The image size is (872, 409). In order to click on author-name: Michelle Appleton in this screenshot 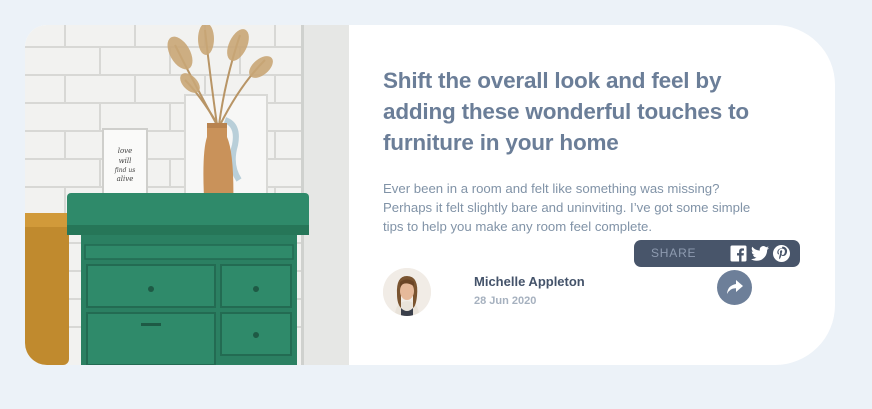, I will do `click(529, 281)`.